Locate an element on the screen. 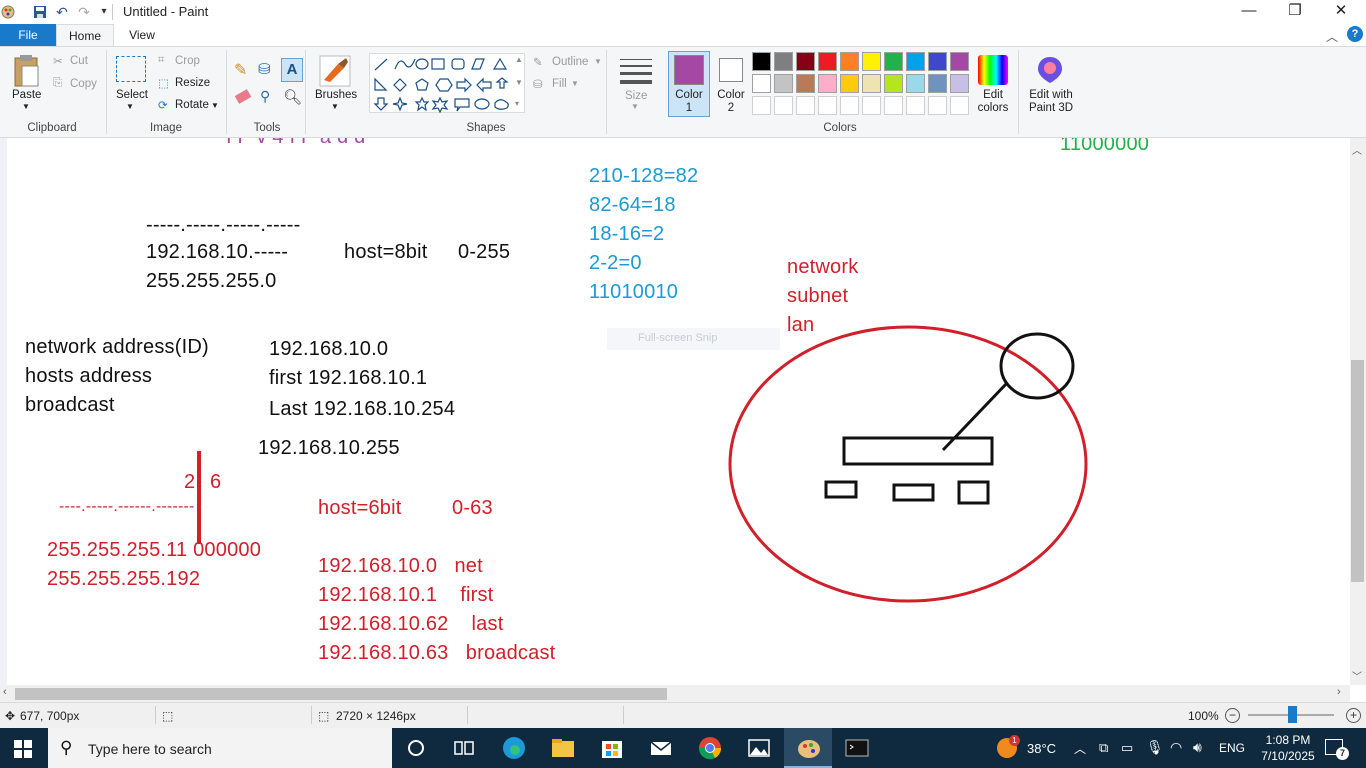 Image resolution: width=1366 pixels, height=768 pixels. edit-colors-icon is located at coordinates (993, 70).